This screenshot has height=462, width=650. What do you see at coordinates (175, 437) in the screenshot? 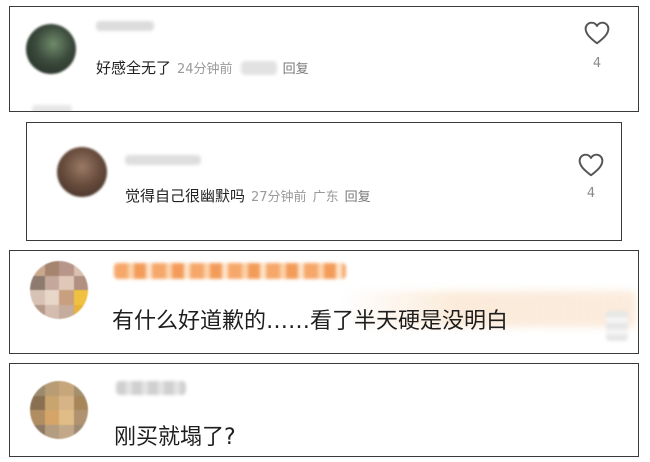
I see `comment-text: 刚买就塌了?` at bounding box center [175, 437].